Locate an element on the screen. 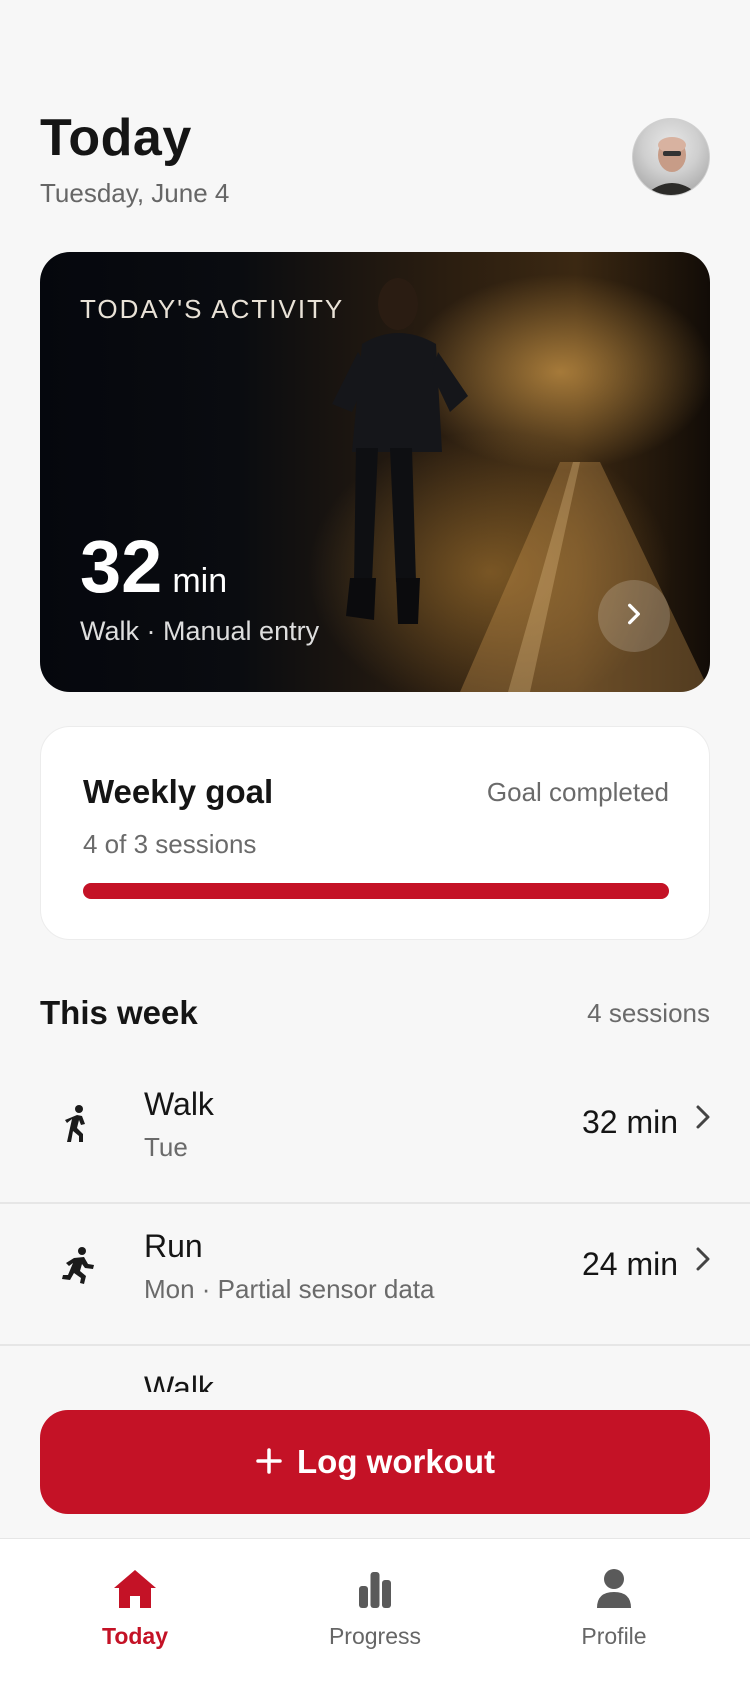 The image size is (750, 1704). bottom-nav: Today Progress Profile is located at coordinates (375, 1621).